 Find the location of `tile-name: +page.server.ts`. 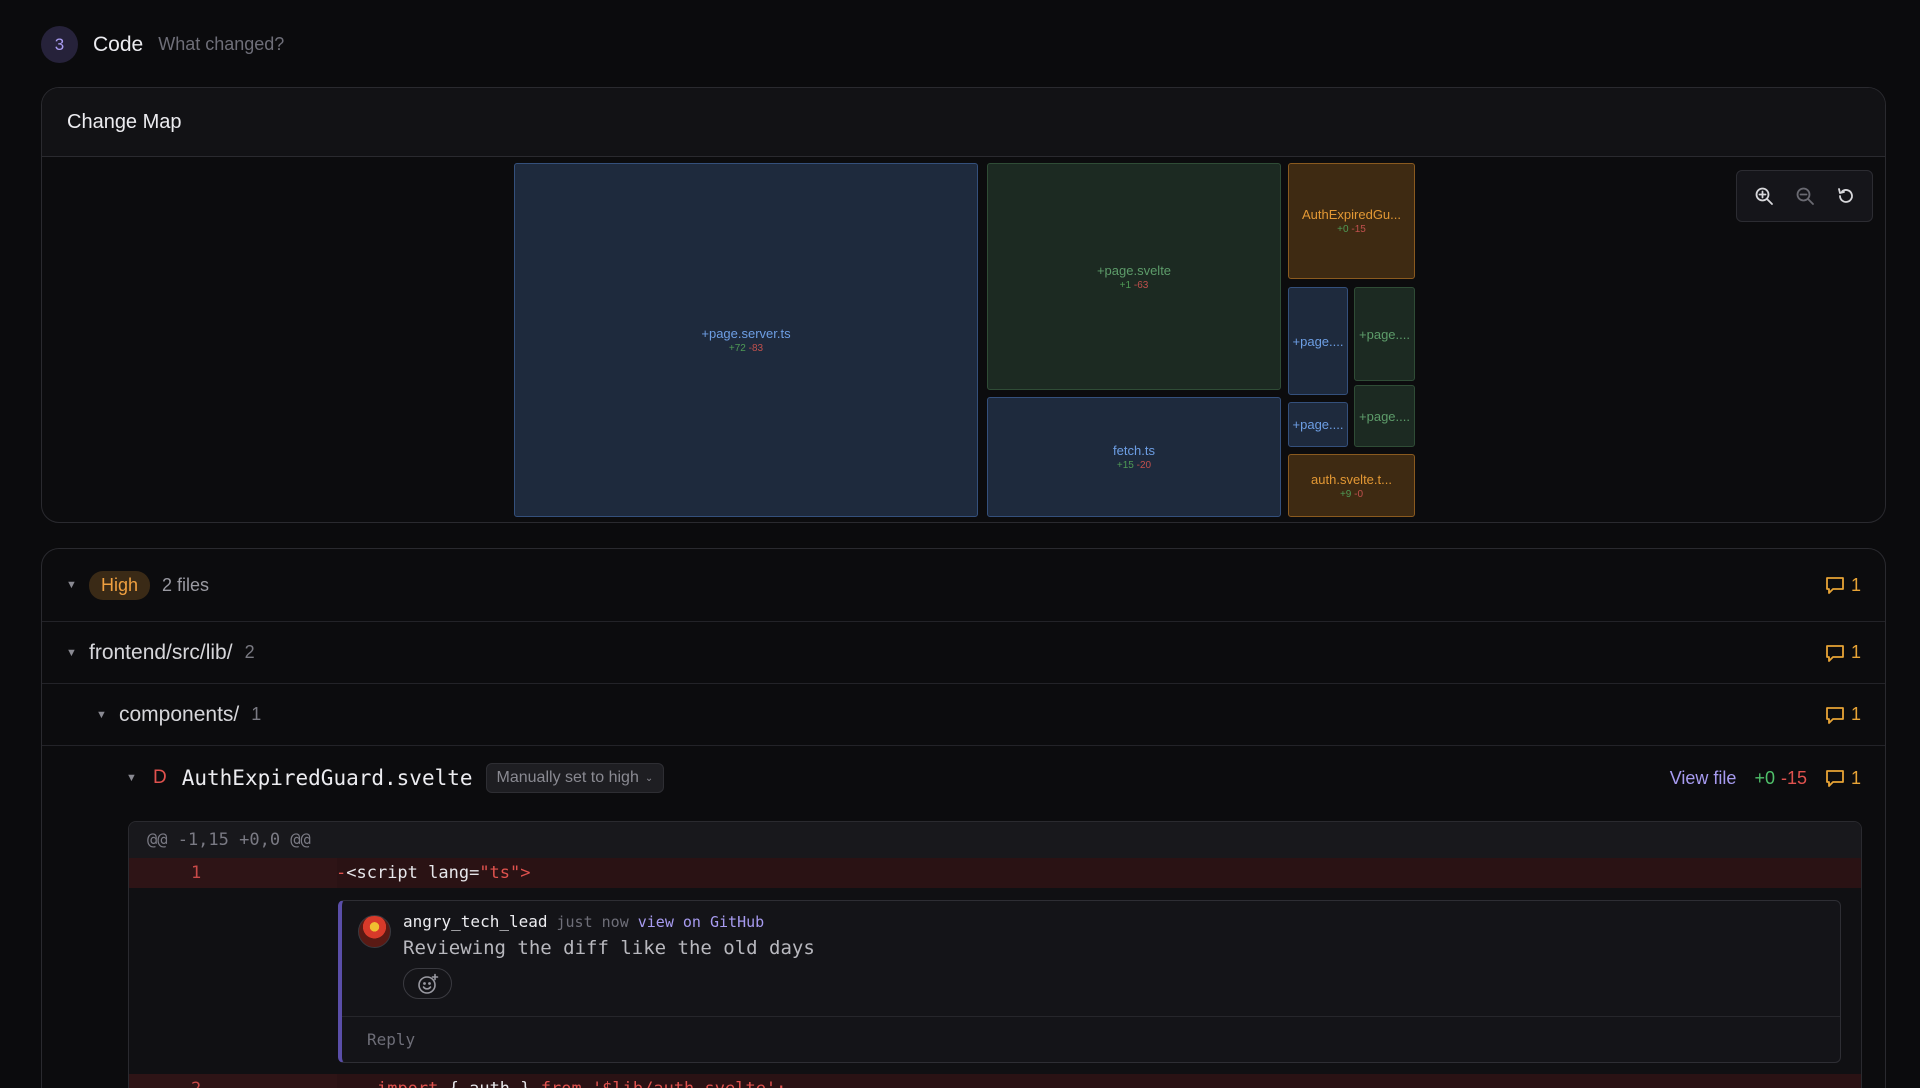

tile-name: +page.server.ts is located at coordinates (746, 333).